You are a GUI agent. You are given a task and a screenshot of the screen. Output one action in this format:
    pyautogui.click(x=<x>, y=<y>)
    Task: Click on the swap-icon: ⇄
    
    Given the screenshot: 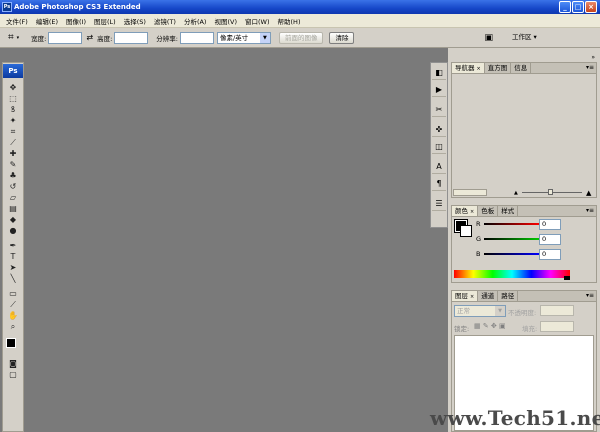 What is the action you would take?
    pyautogui.click(x=89, y=37)
    